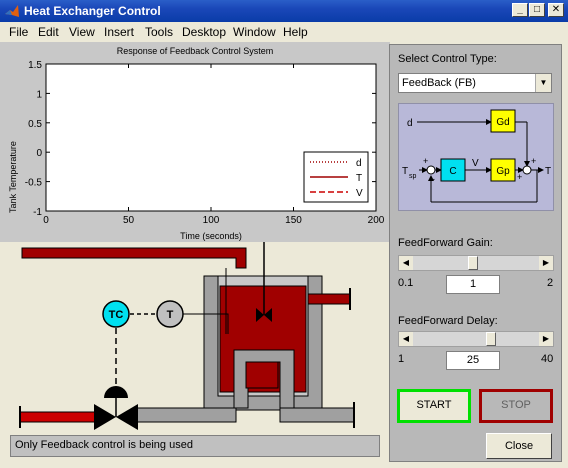 The image size is (568, 468). I want to click on menu-desktop: Desktop, so click(204, 32).